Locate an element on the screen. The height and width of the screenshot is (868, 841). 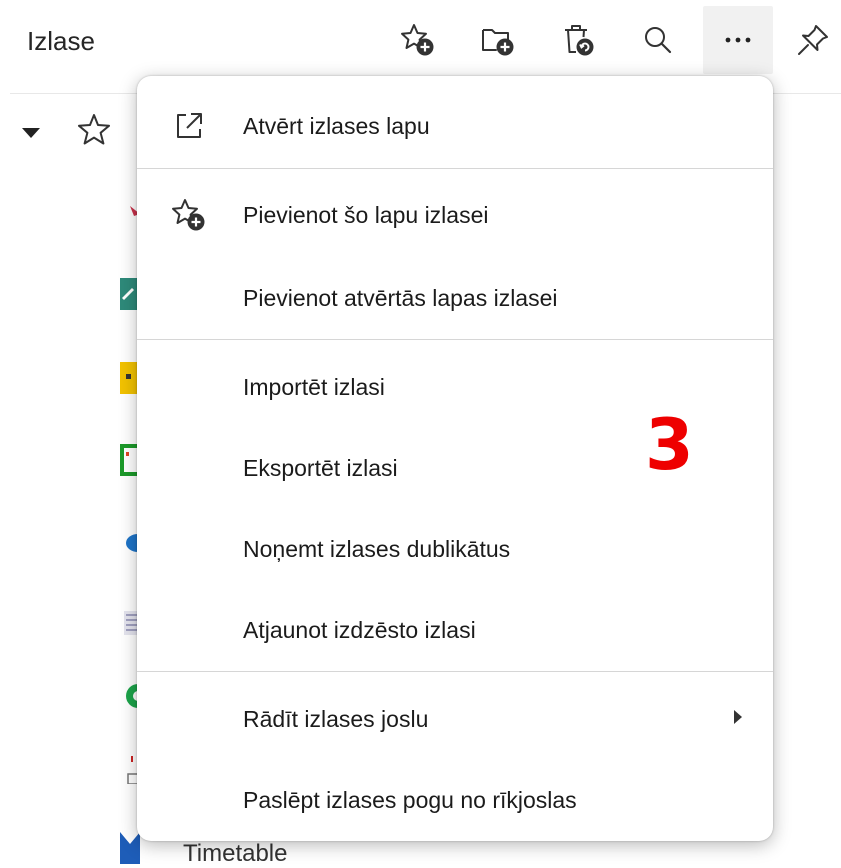
add-folder-icon is located at coordinates (498, 42).